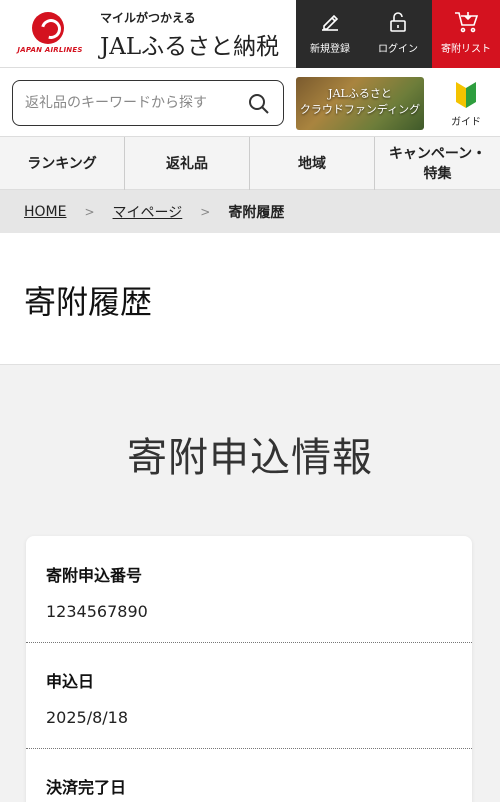 This screenshot has width=500, height=802. I want to click on banner-line2: クラウドファンディング, so click(360, 109).